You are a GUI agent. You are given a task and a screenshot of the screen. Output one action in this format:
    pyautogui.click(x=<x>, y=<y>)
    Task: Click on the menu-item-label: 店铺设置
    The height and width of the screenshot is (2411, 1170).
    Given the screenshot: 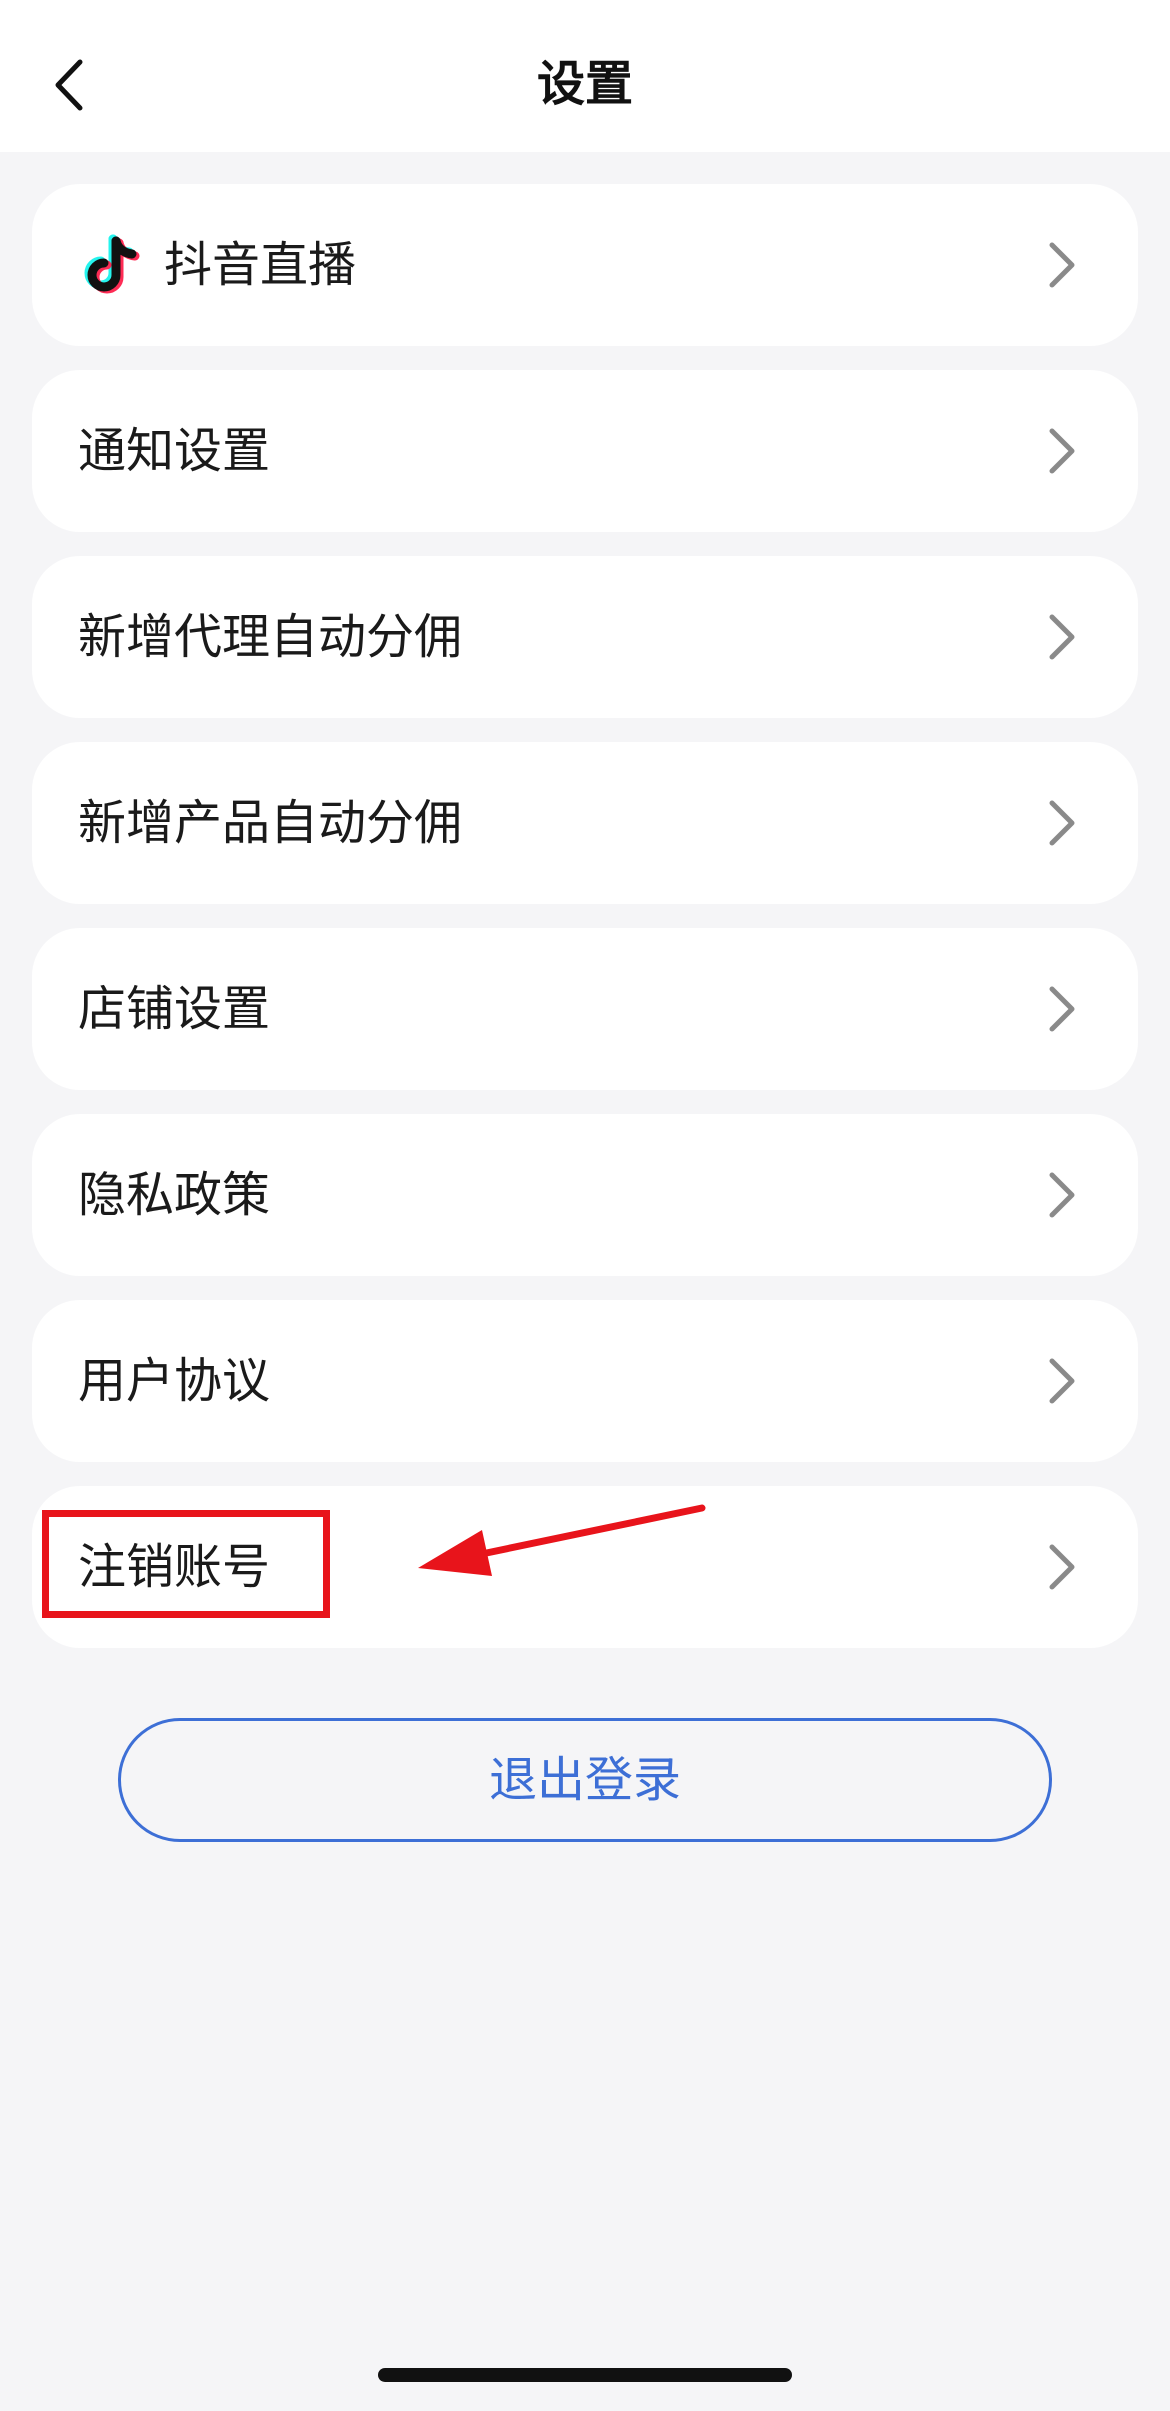 What is the action you would take?
    pyautogui.click(x=174, y=1009)
    